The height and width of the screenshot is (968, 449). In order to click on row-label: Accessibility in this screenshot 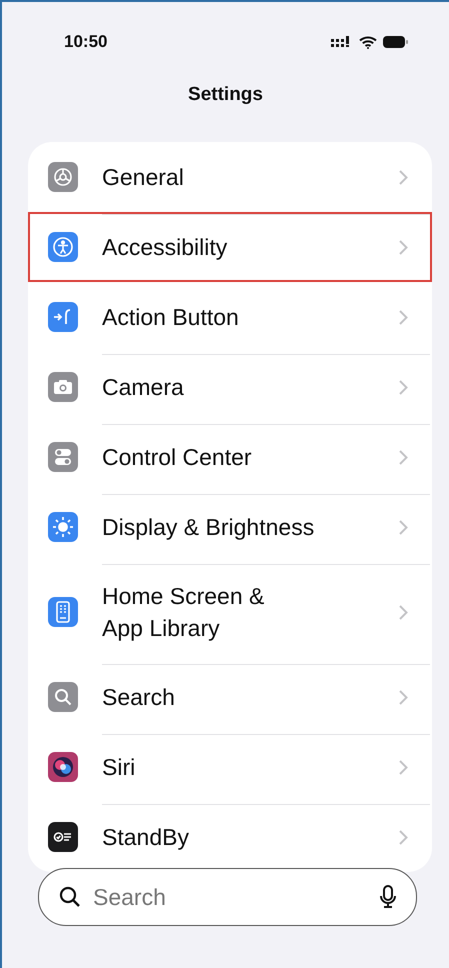, I will do `click(165, 247)`.